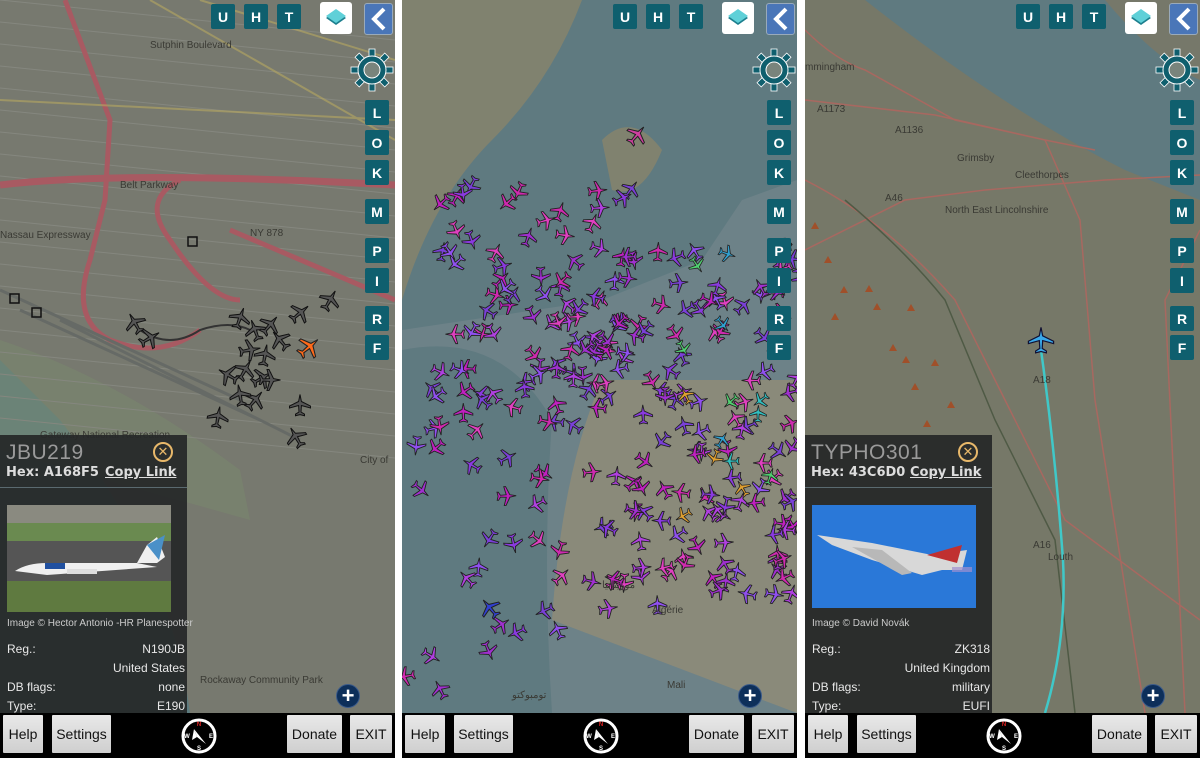  What do you see at coordinates (1042, 175) in the screenshot?
I see `map-label: Cleethorpes` at bounding box center [1042, 175].